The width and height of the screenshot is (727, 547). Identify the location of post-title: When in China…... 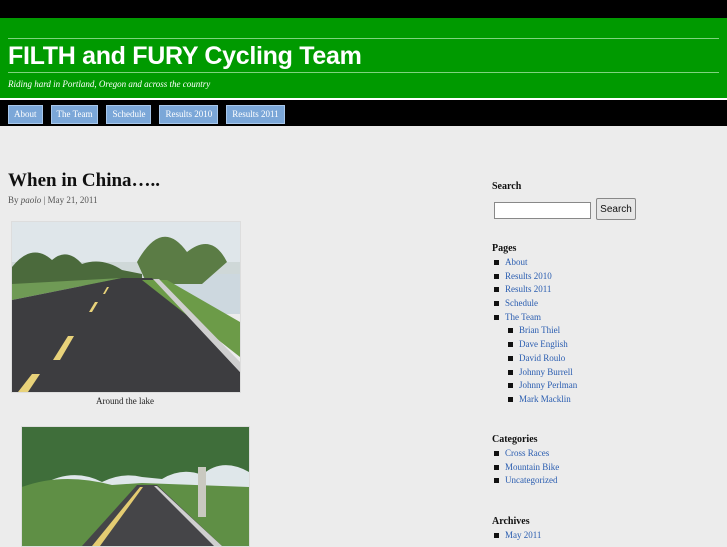
(84, 181).